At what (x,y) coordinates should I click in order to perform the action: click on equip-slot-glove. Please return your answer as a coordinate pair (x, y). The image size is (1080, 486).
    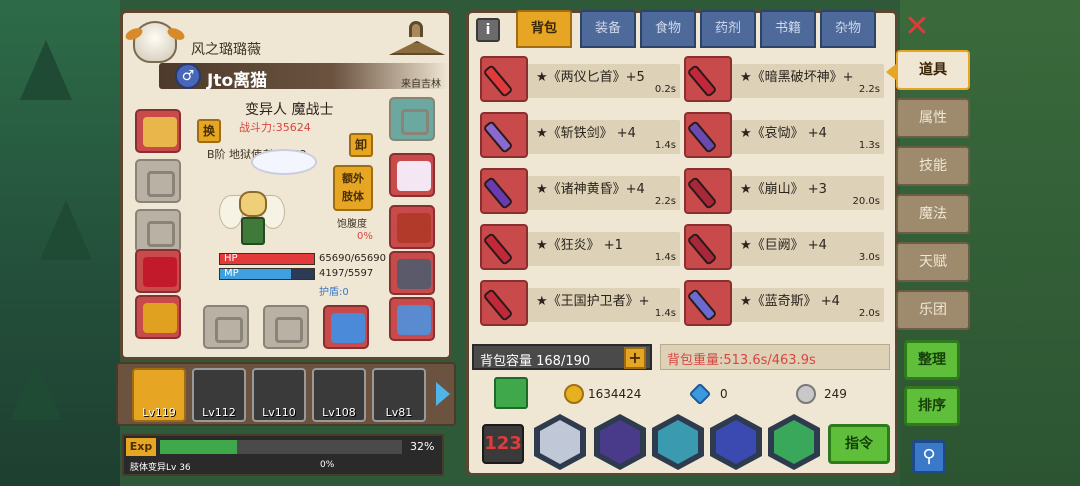
    Looking at the image, I should click on (412, 175).